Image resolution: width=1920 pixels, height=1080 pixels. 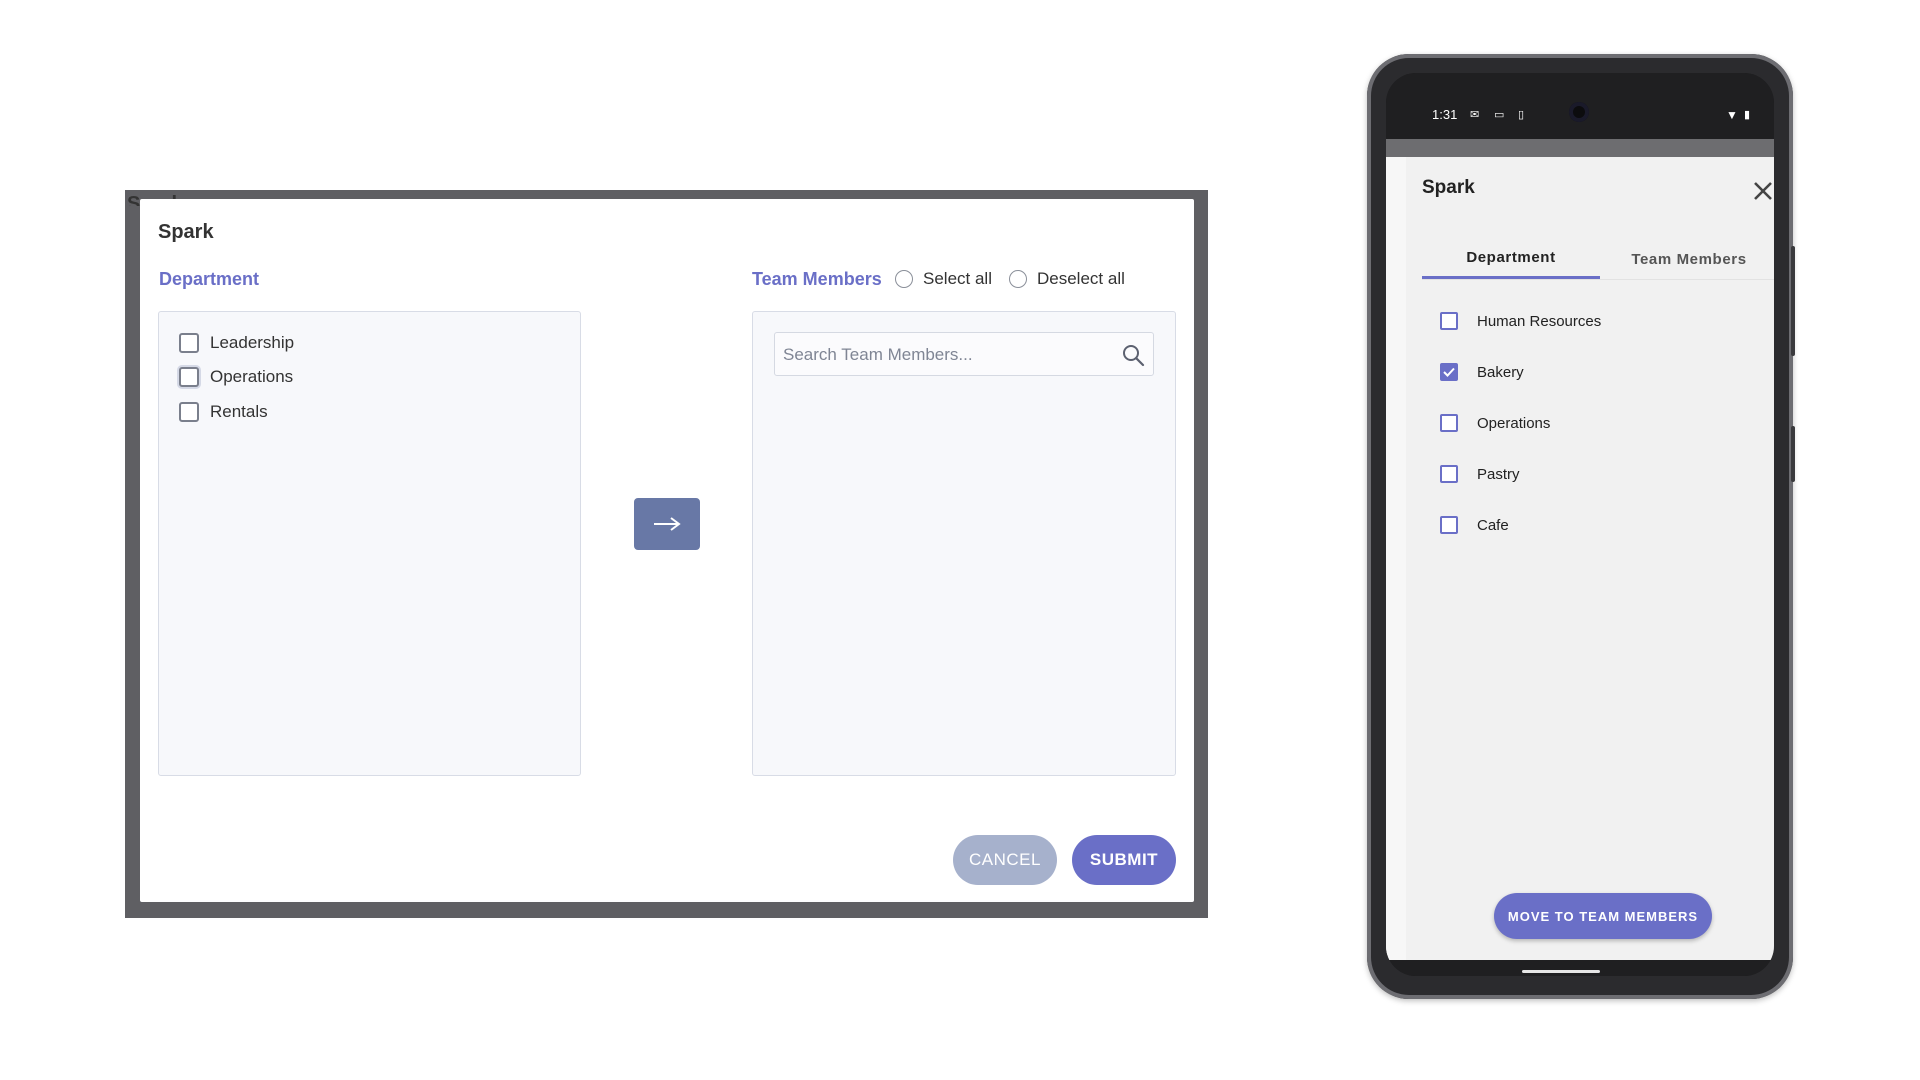 I want to click on mail-icon: ✉, so click(x=1475, y=115).